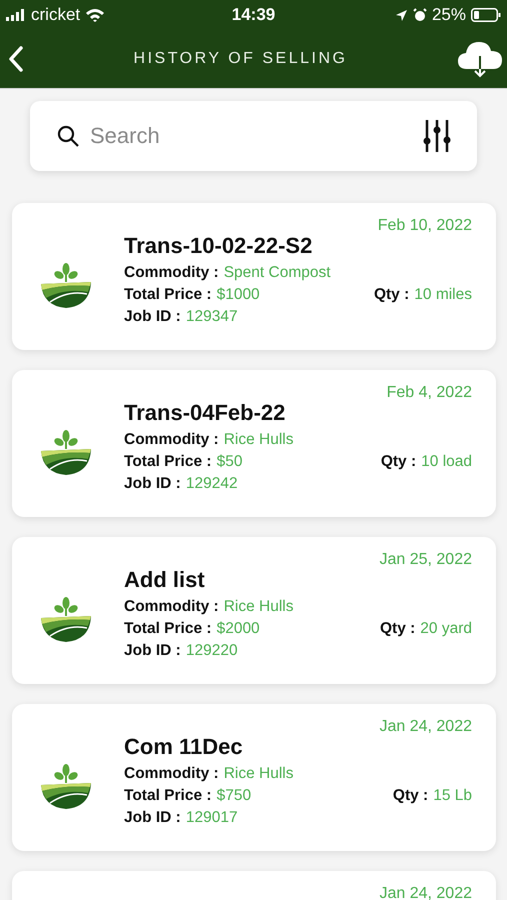  What do you see at coordinates (95, 15) in the screenshot?
I see `wifi-icon` at bounding box center [95, 15].